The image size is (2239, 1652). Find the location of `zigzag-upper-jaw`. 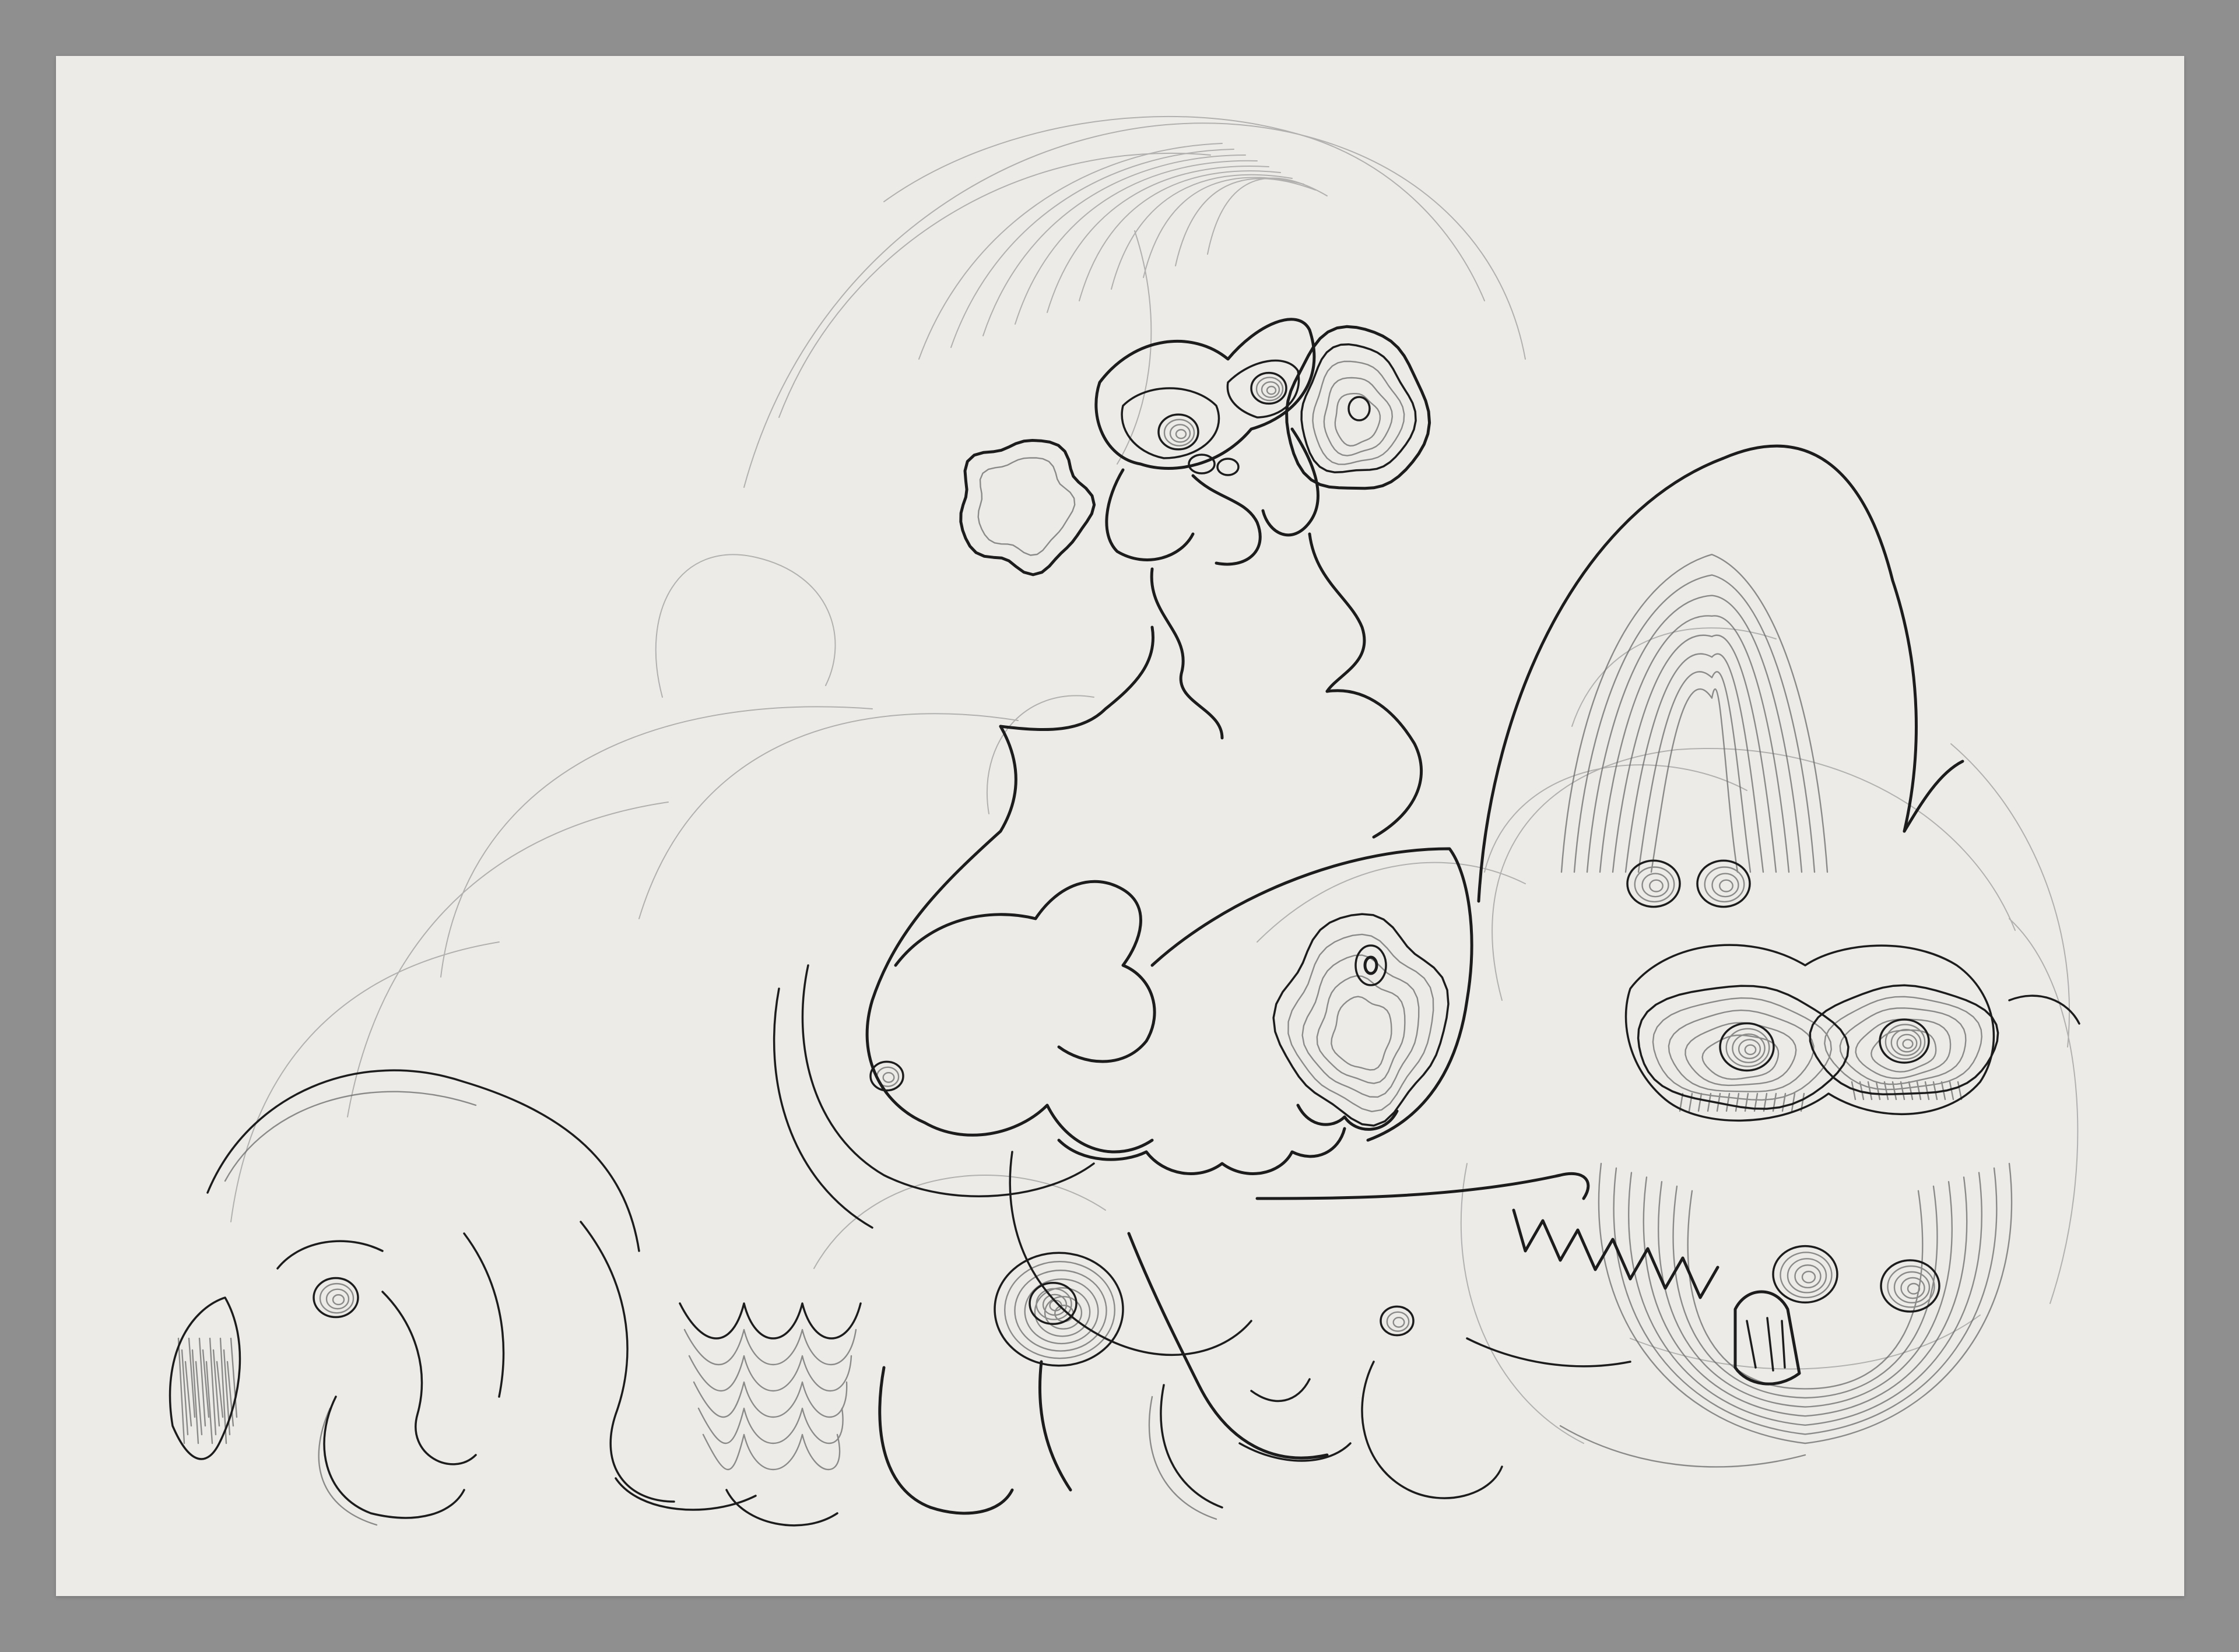

zigzag-upper-jaw is located at coordinates (1423, 1186).